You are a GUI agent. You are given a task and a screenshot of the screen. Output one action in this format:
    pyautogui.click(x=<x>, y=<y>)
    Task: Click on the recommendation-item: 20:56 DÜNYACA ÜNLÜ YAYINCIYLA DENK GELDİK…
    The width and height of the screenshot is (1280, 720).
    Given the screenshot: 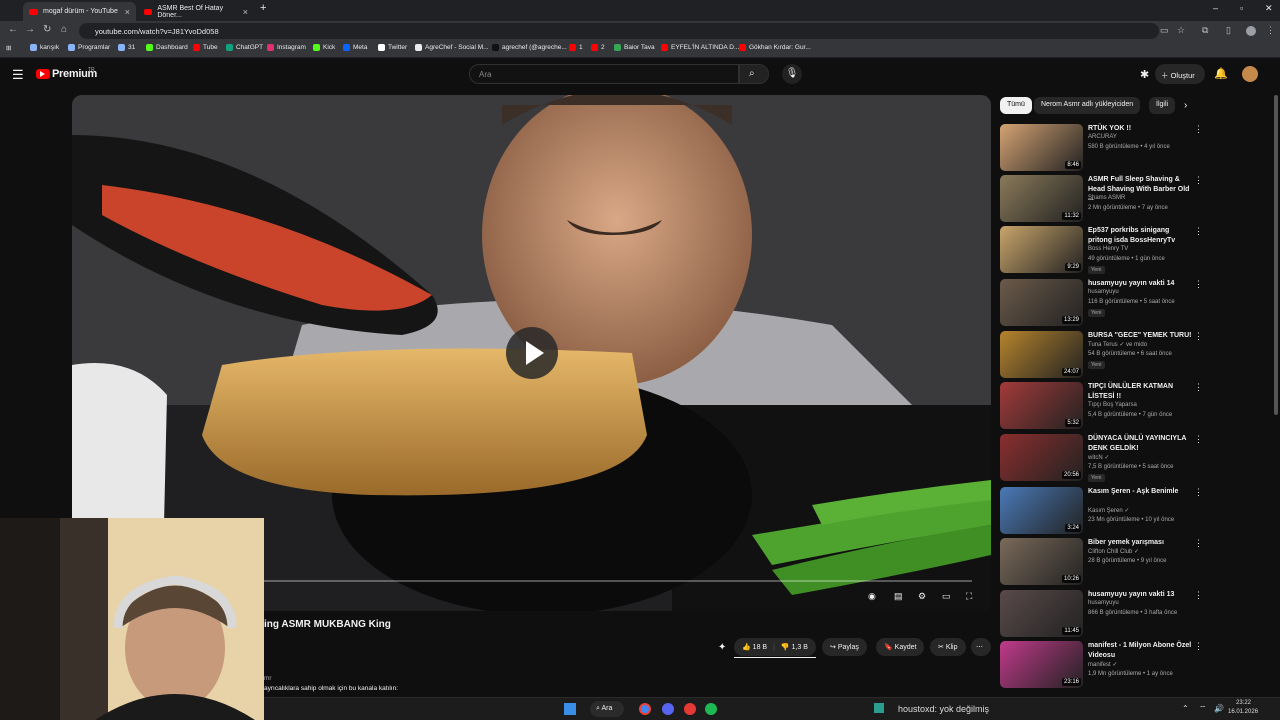 What is the action you would take?
    pyautogui.click(x=1120, y=458)
    